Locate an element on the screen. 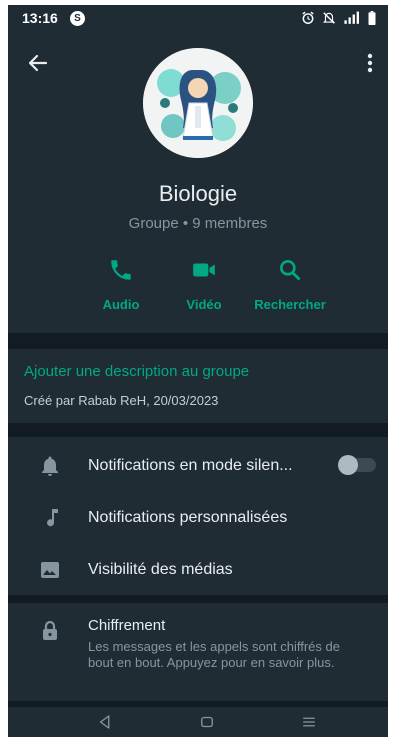  video-call-button: Vidéo is located at coordinates (204, 284).